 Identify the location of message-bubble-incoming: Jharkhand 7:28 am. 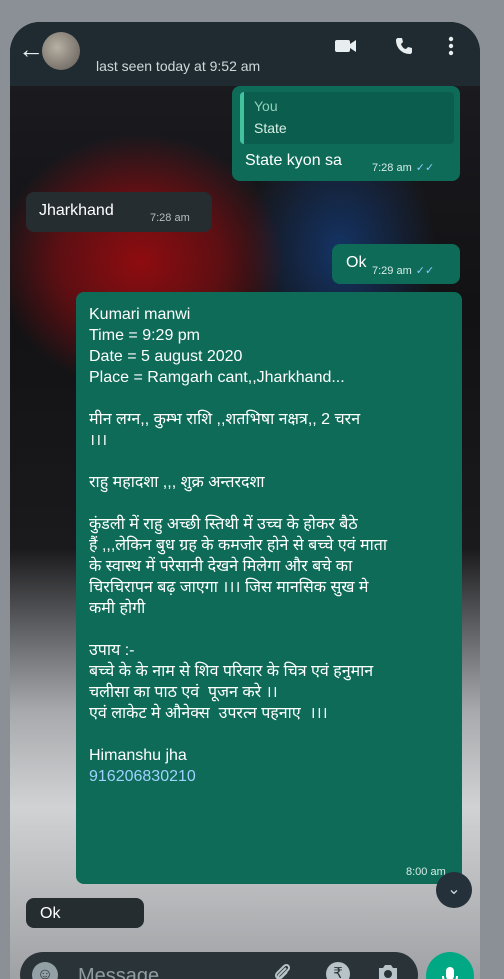
(119, 212).